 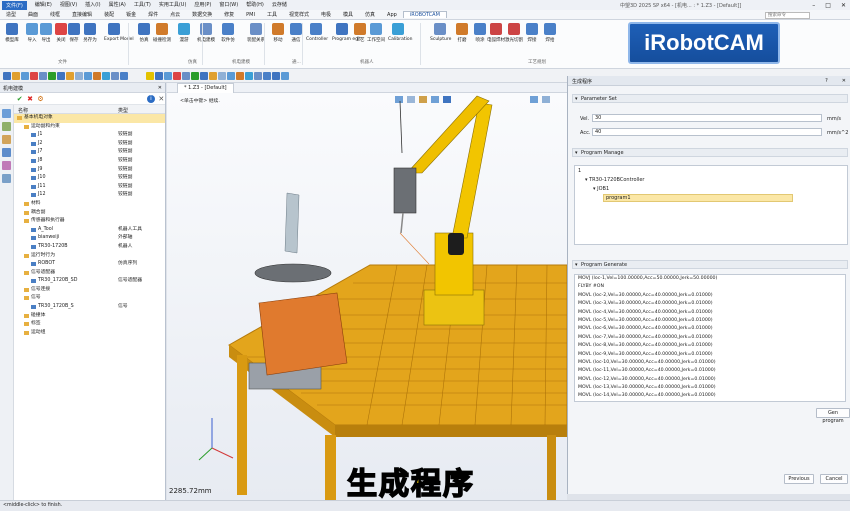 I want to click on ribbon-tab: iROBOTCAM, so click(x=424, y=14).